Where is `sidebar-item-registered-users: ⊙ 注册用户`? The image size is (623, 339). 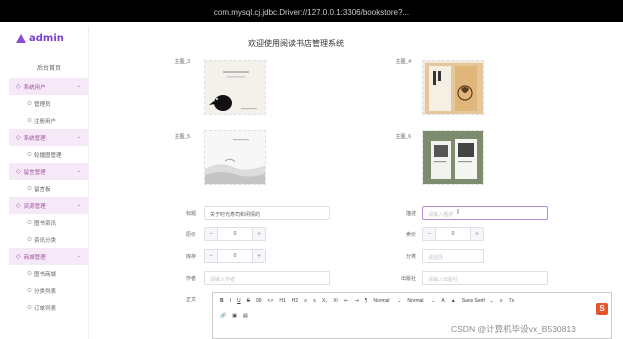 sidebar-item-registered-users: ⊙ 注册用户 is located at coordinates (49, 120).